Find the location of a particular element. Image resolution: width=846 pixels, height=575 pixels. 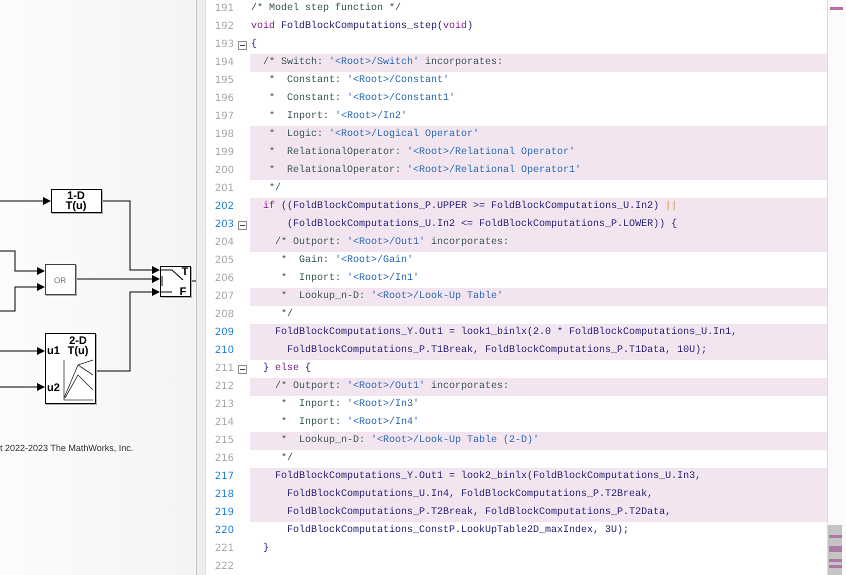

line-number: 192 is located at coordinates (224, 27).